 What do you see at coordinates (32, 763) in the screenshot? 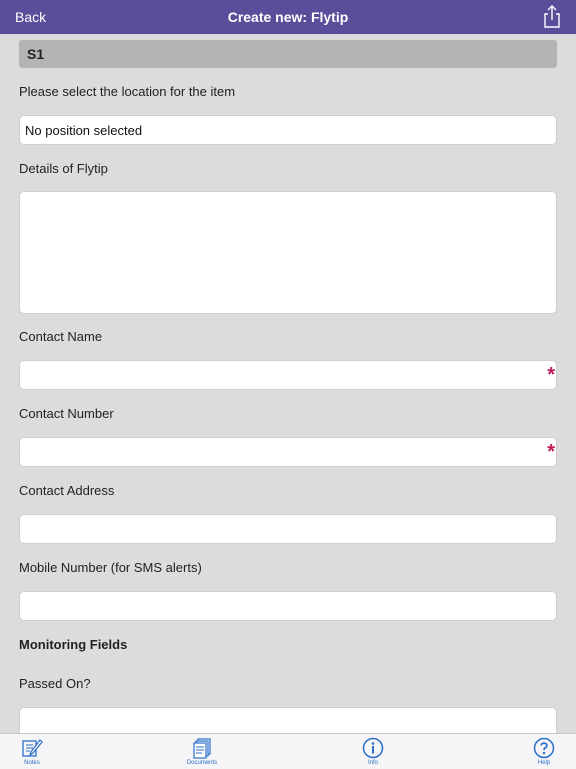
I see `tab-notes-label: Notes` at bounding box center [32, 763].